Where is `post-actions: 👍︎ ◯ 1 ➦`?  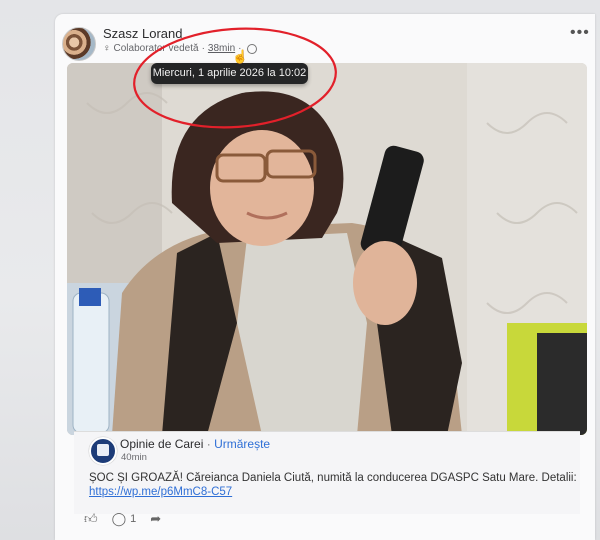 post-actions: 👍︎ ◯ 1 ➦ is located at coordinates (122, 519).